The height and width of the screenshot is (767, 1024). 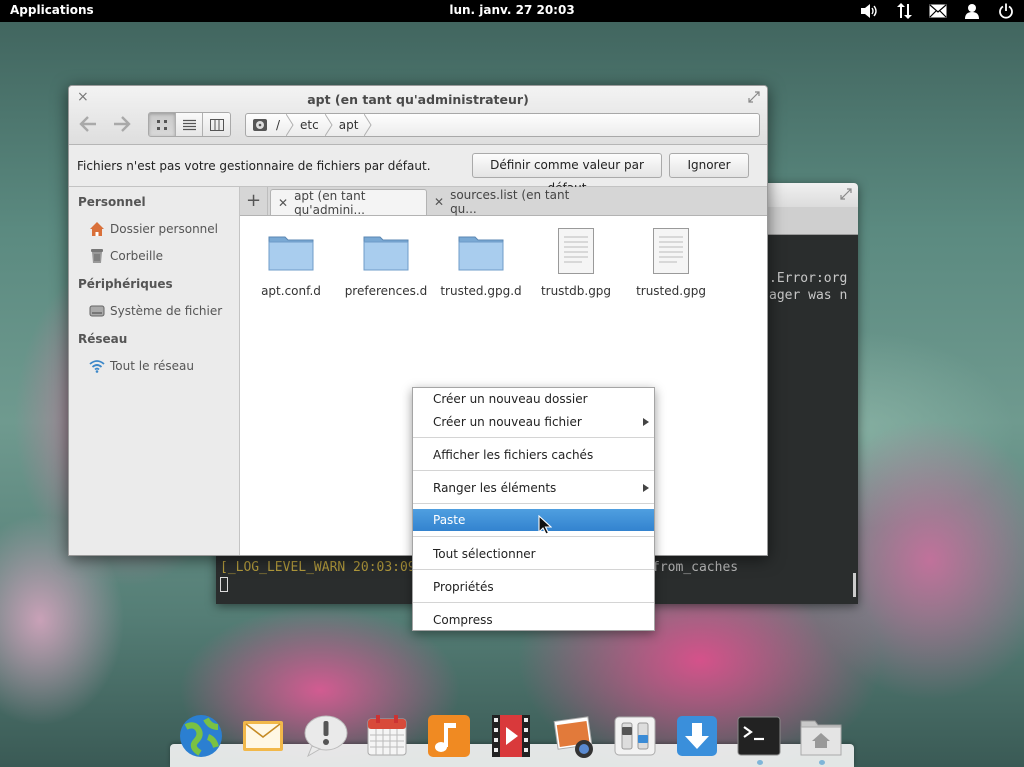 I want to click on view-switcher, so click(x=189, y=124).